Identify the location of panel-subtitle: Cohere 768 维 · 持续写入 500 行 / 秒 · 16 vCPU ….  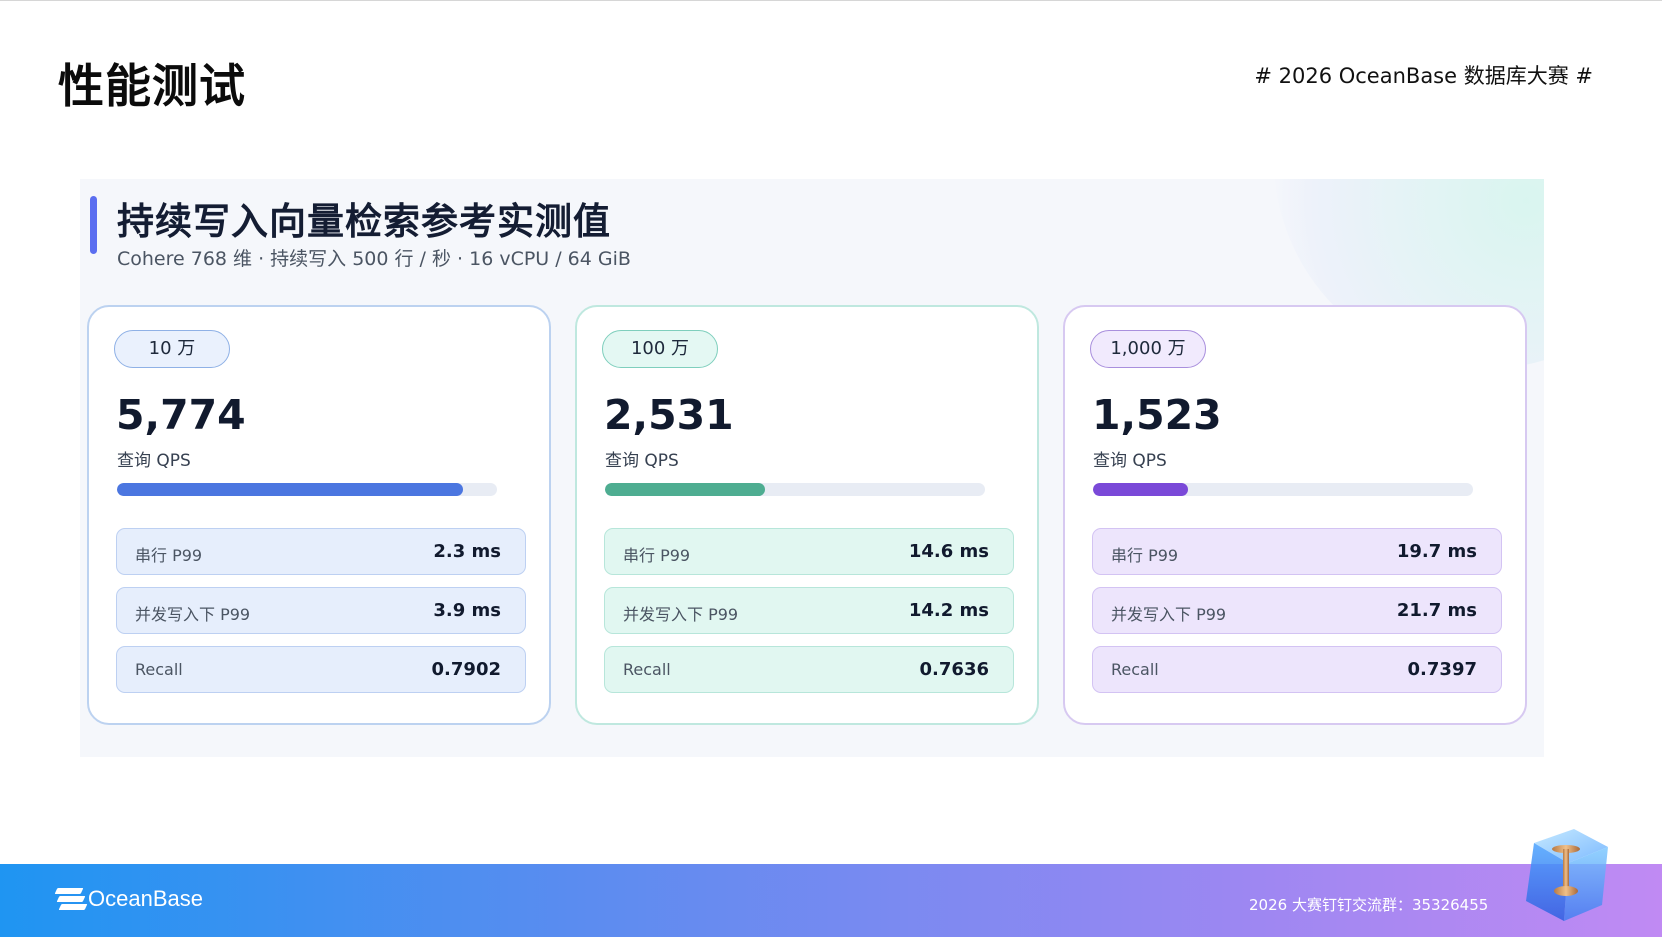
(374, 259).